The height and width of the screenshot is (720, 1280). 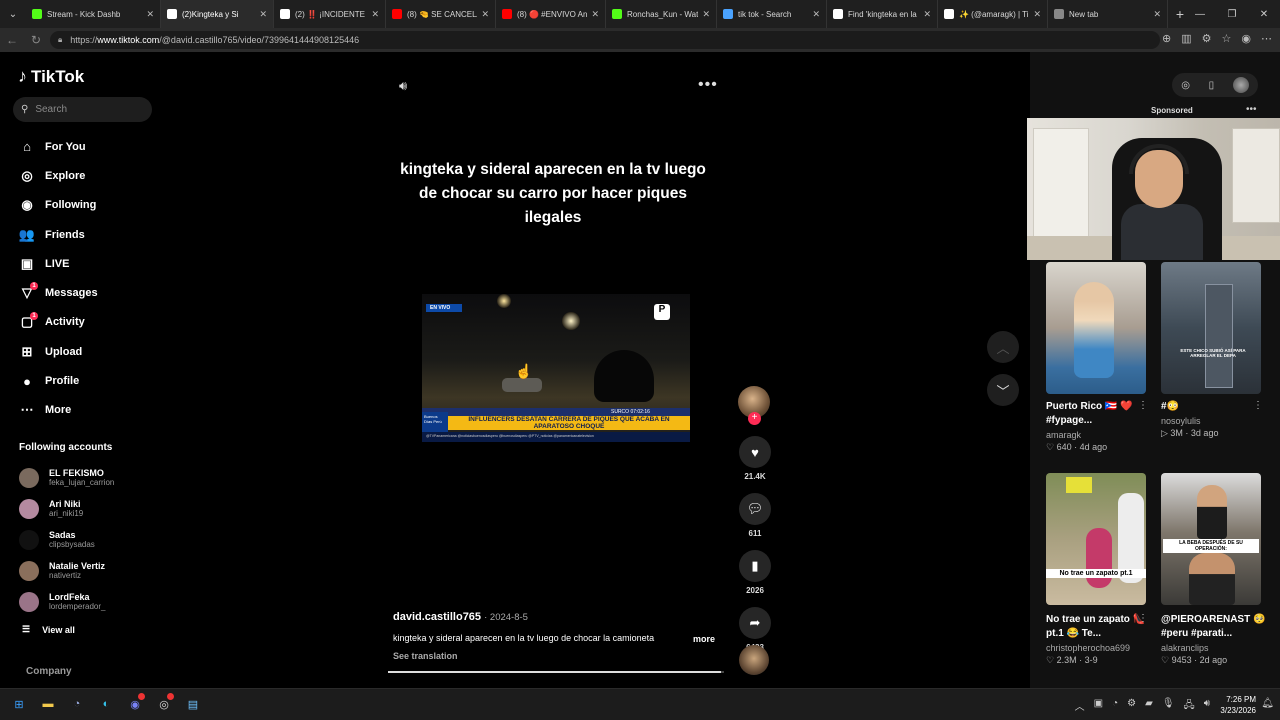 I want to click on minimize-icon: —, so click(x=1200, y=14).